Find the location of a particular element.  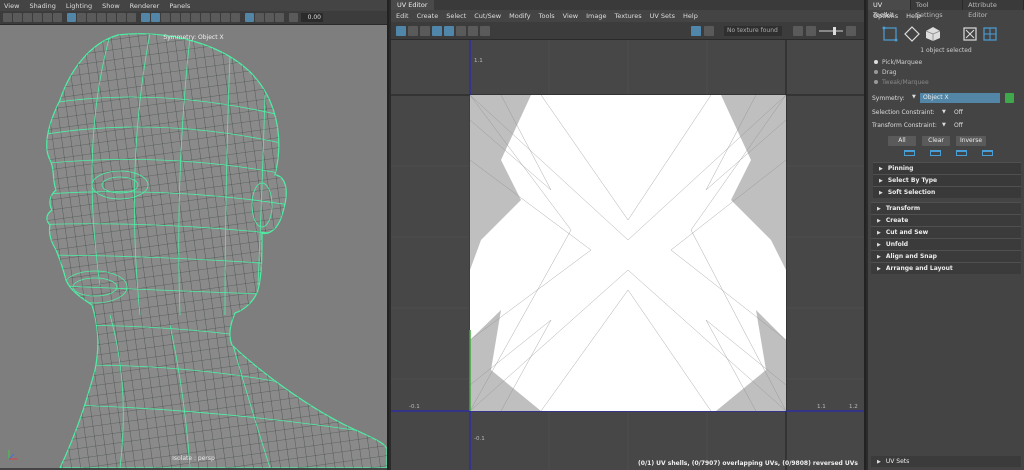

viewport-menu-shading: Shading is located at coordinates (42, 6).